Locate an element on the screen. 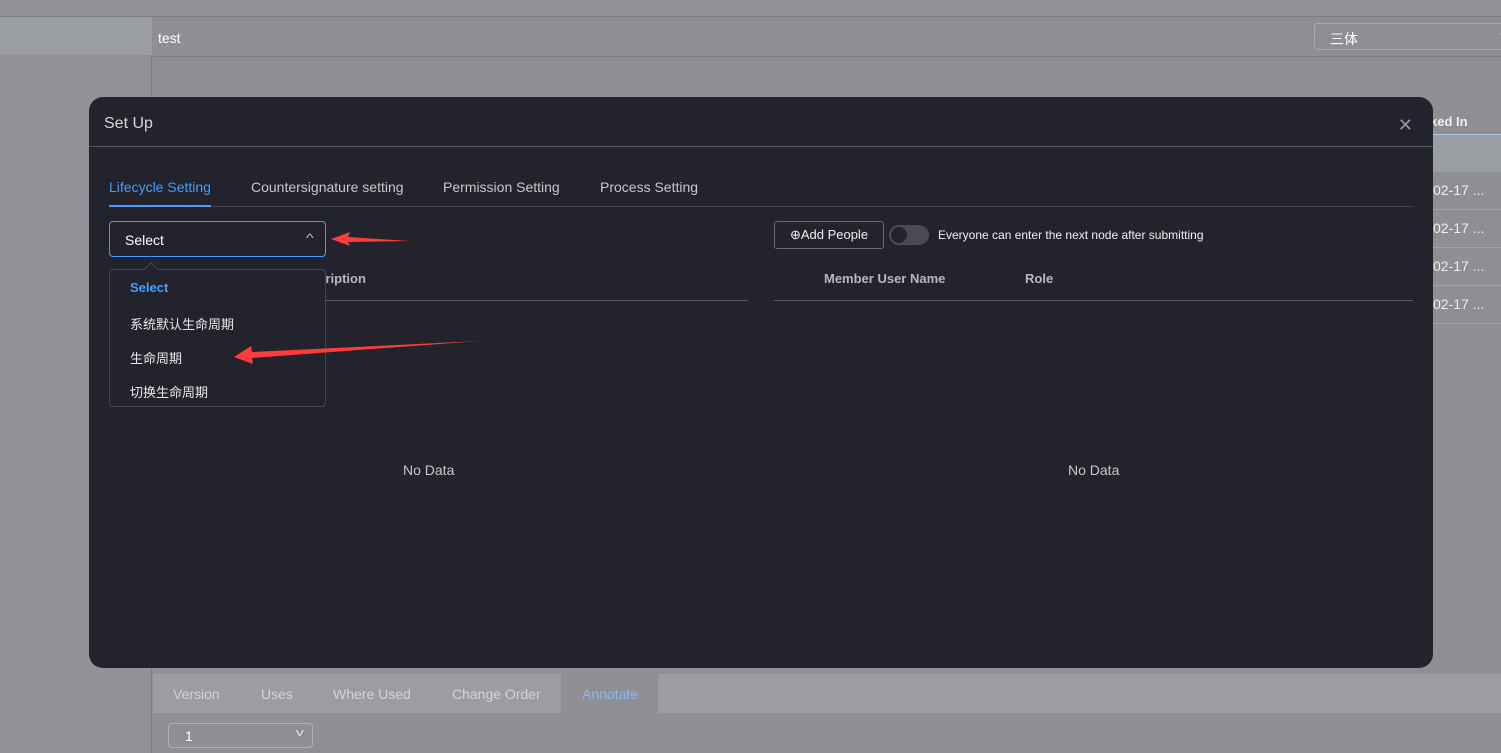  annotation-arrows is located at coordinates (357, 298).